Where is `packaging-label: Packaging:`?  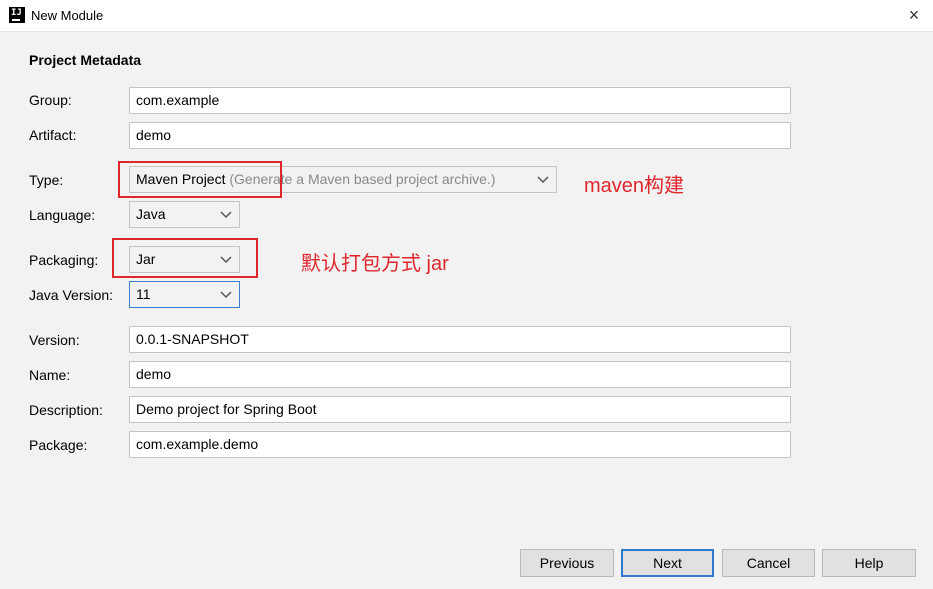
packaging-label: Packaging: is located at coordinates (64, 260).